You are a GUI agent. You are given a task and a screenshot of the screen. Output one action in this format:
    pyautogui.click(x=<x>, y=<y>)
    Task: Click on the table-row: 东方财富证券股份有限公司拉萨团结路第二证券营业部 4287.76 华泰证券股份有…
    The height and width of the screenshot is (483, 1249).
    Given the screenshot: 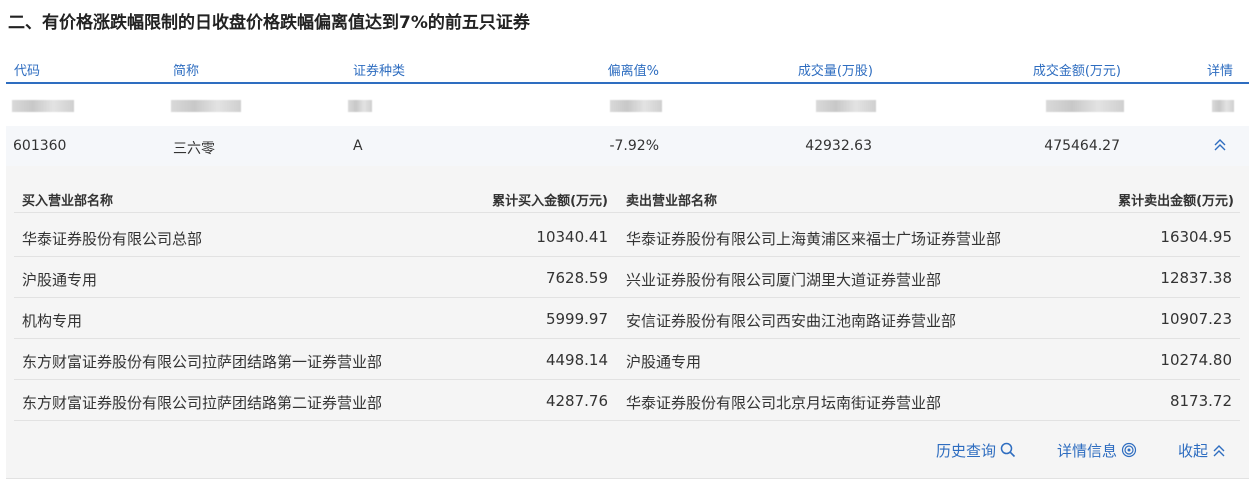 What is the action you would take?
    pyautogui.click(x=627, y=400)
    